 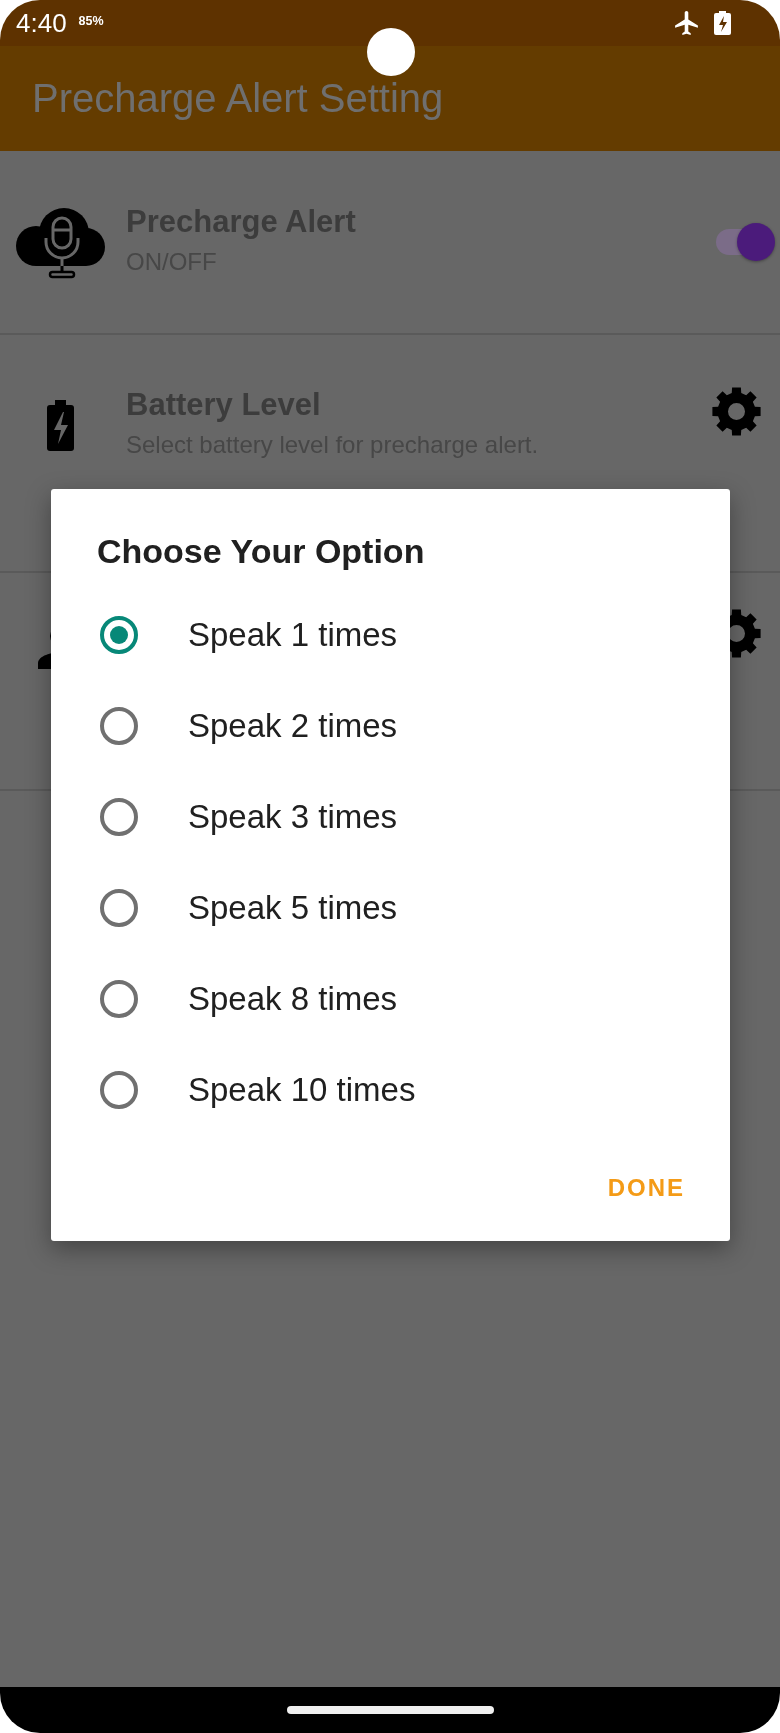 What do you see at coordinates (91, 21) in the screenshot?
I see `battery-percent: 85%` at bounding box center [91, 21].